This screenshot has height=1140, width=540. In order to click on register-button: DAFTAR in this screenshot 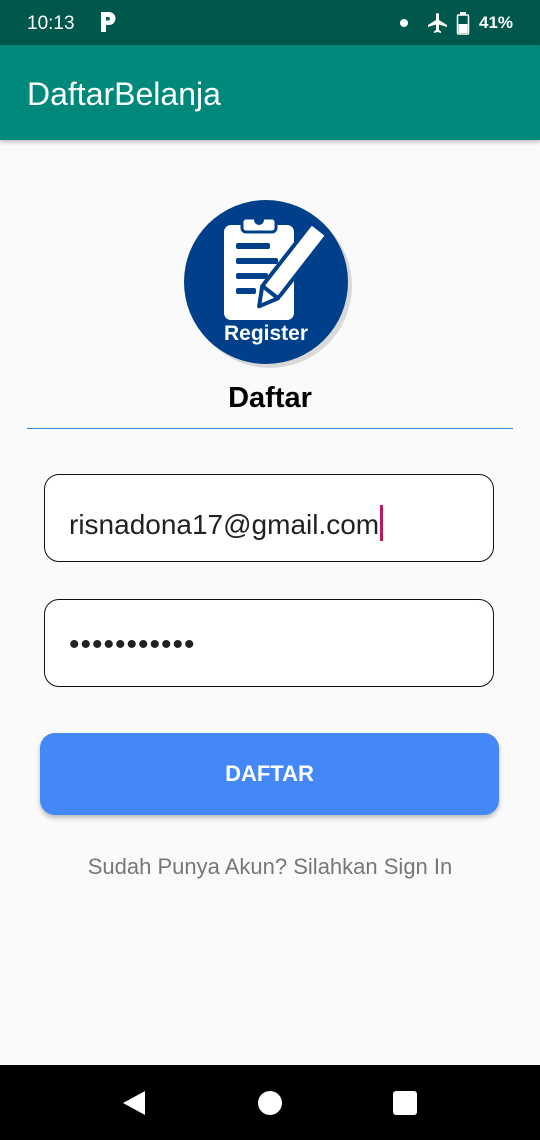, I will do `click(269, 774)`.